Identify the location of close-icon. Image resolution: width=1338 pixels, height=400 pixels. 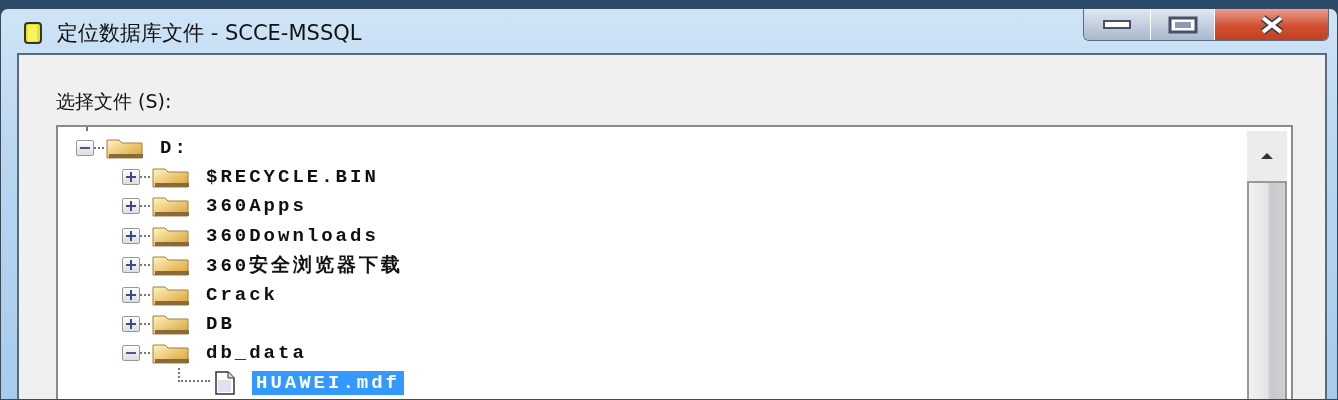
(1271, 24).